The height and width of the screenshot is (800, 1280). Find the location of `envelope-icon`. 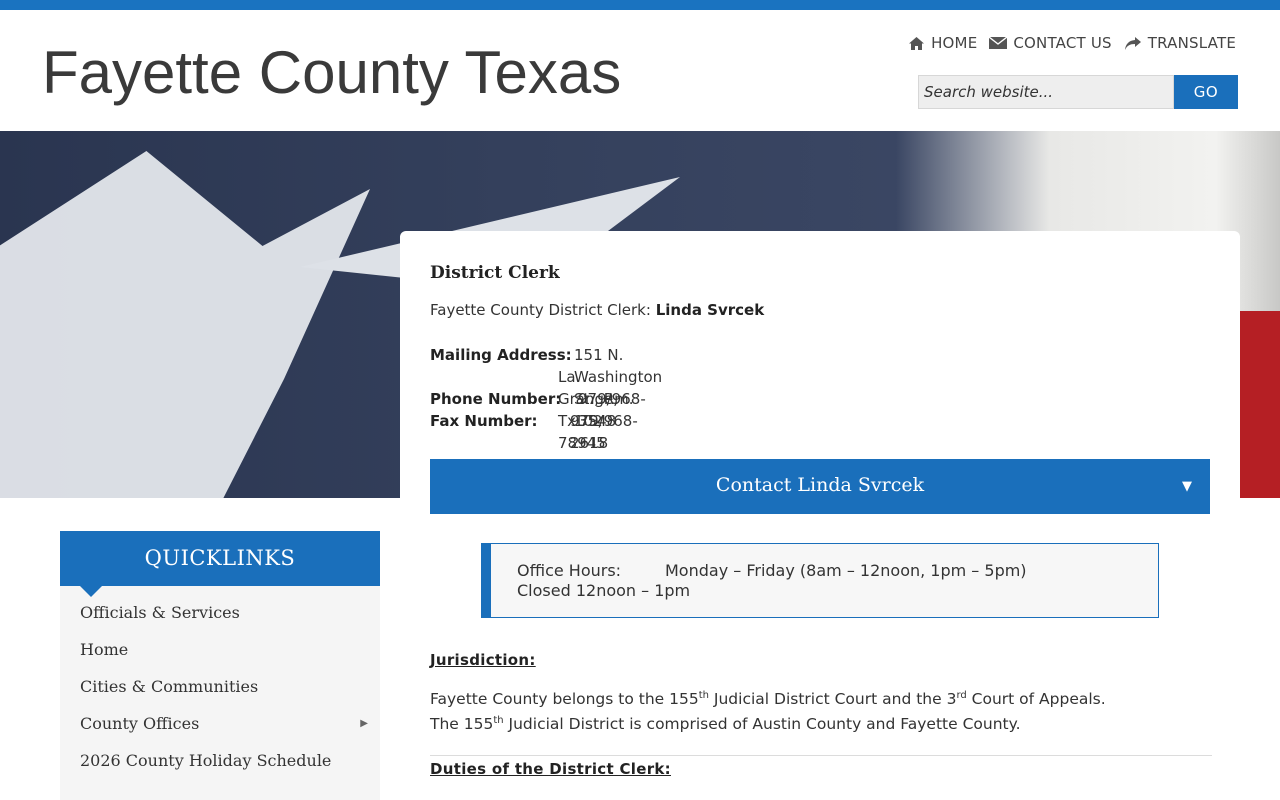

envelope-icon is located at coordinates (998, 42).